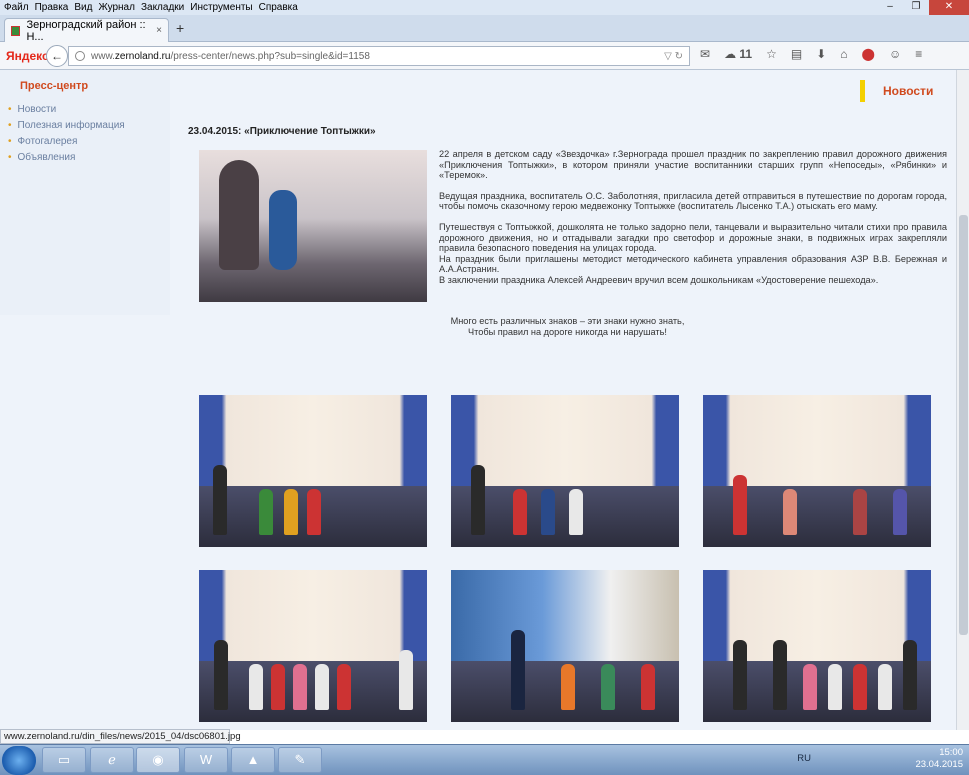  Describe the element at coordinates (16, 30) in the screenshot. I see `site-favicon-icon` at that location.